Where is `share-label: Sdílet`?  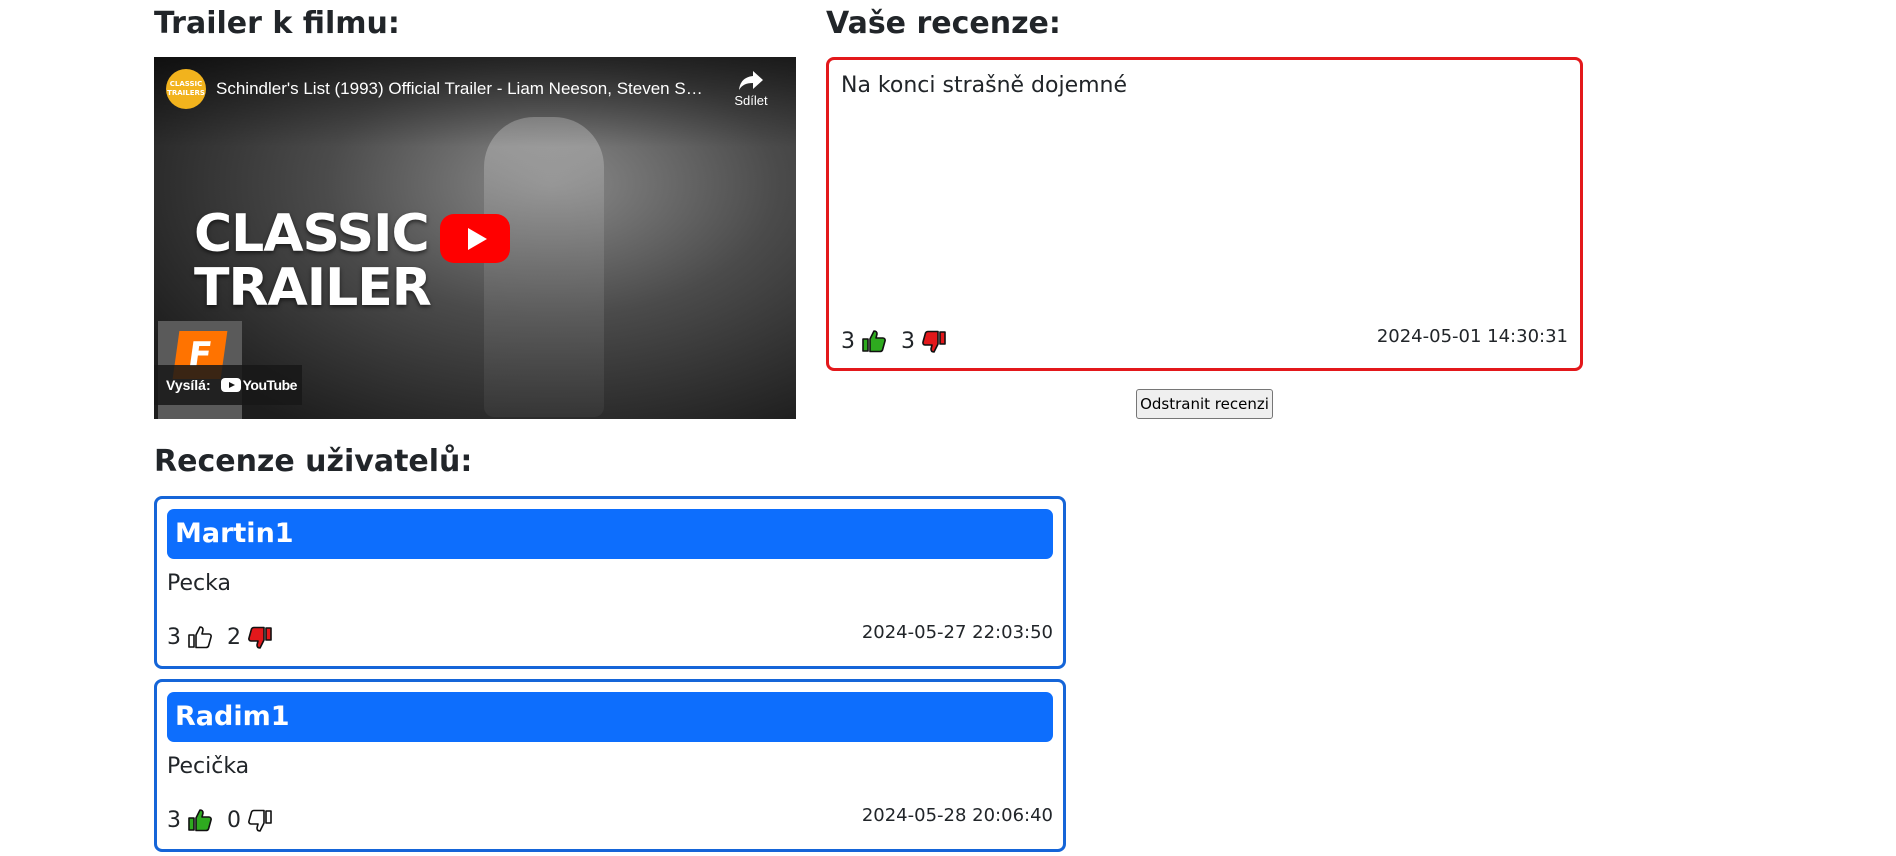
share-label: Sdílet is located at coordinates (751, 100).